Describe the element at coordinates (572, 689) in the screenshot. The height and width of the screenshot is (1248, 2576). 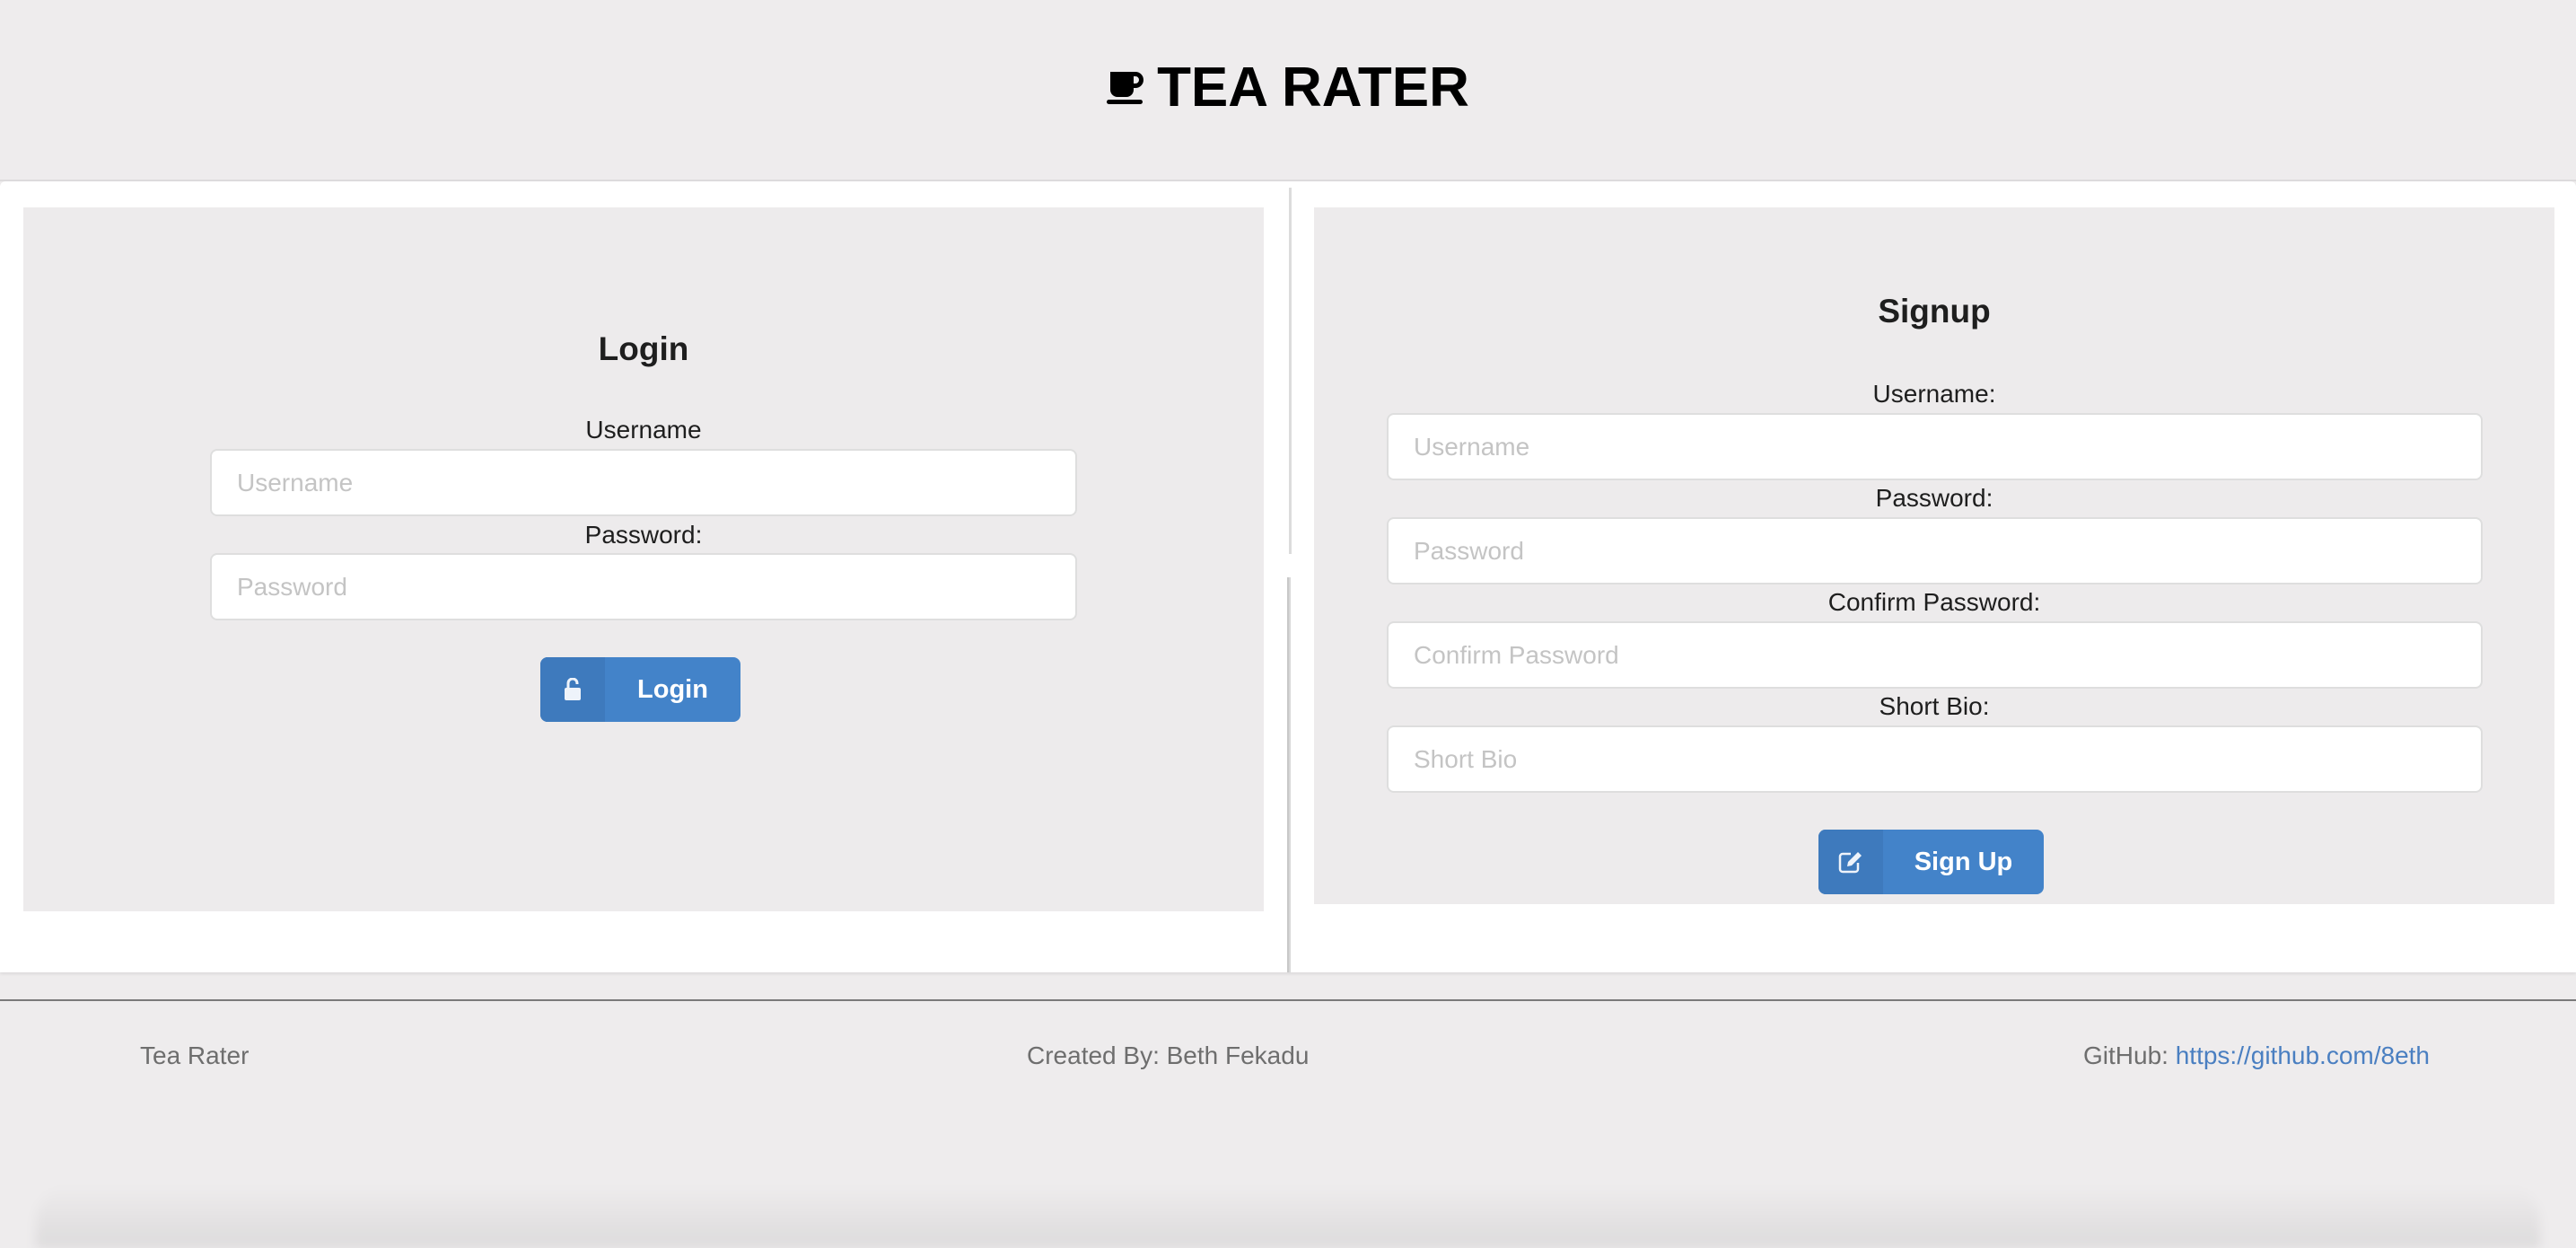
I see `unlock-icon` at that location.